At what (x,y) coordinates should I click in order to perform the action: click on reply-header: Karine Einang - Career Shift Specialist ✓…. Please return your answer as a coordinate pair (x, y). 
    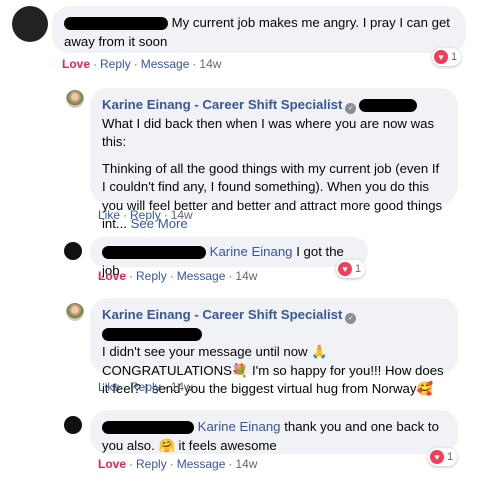
    Looking at the image, I should click on (274, 124).